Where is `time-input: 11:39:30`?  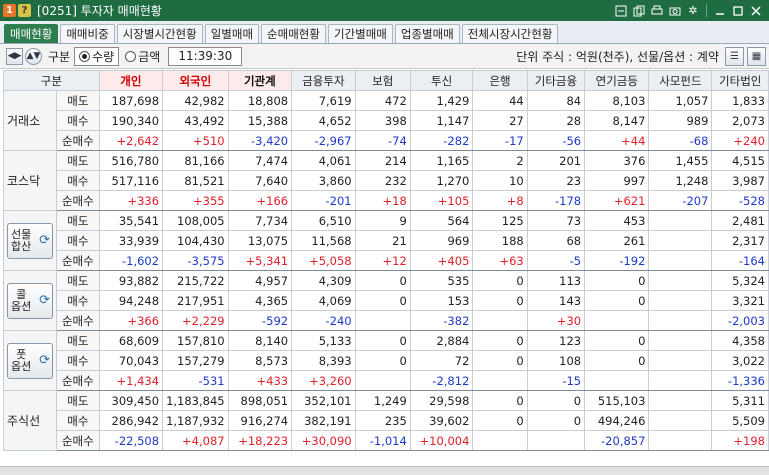 time-input: 11:39:30 is located at coordinates (205, 56).